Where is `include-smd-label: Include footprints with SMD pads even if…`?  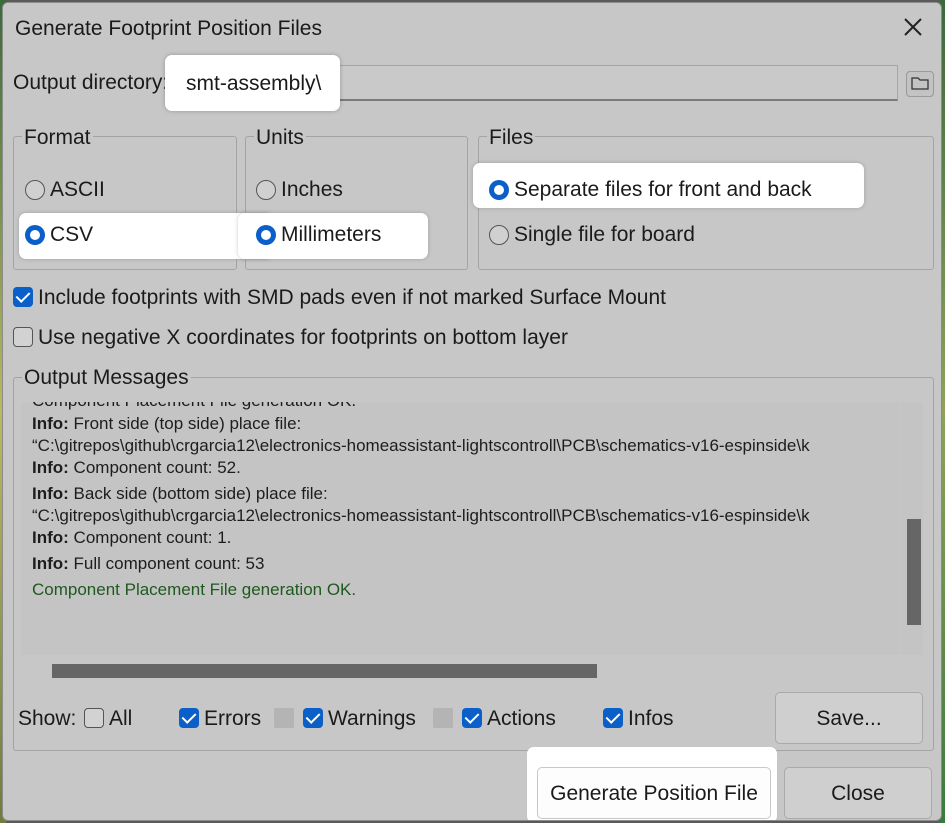 include-smd-label: Include footprints with SMD pads even if… is located at coordinates (352, 298).